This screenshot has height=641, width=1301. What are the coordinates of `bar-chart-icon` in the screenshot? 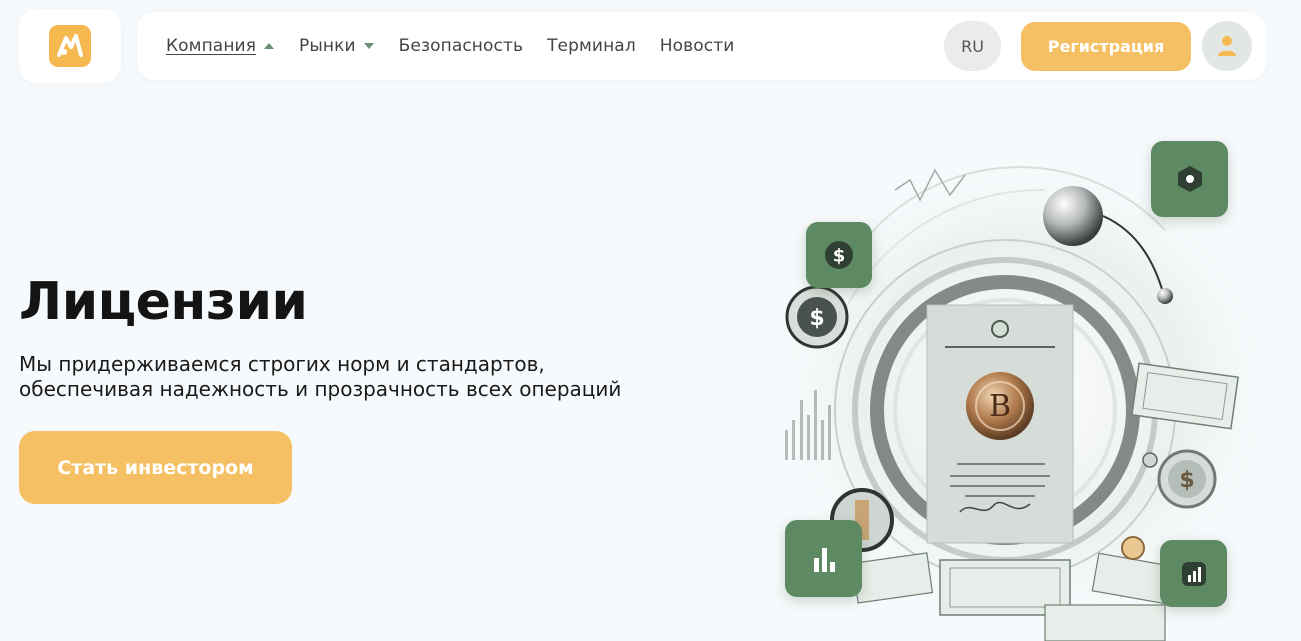 It's located at (824, 559).